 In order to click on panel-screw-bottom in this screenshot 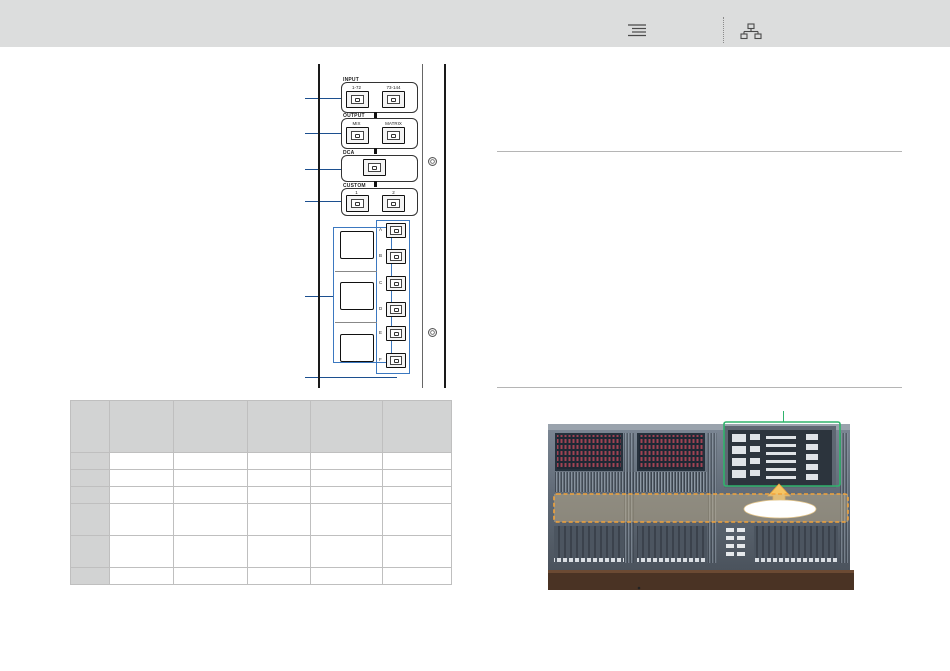, I will do `click(432, 332)`.